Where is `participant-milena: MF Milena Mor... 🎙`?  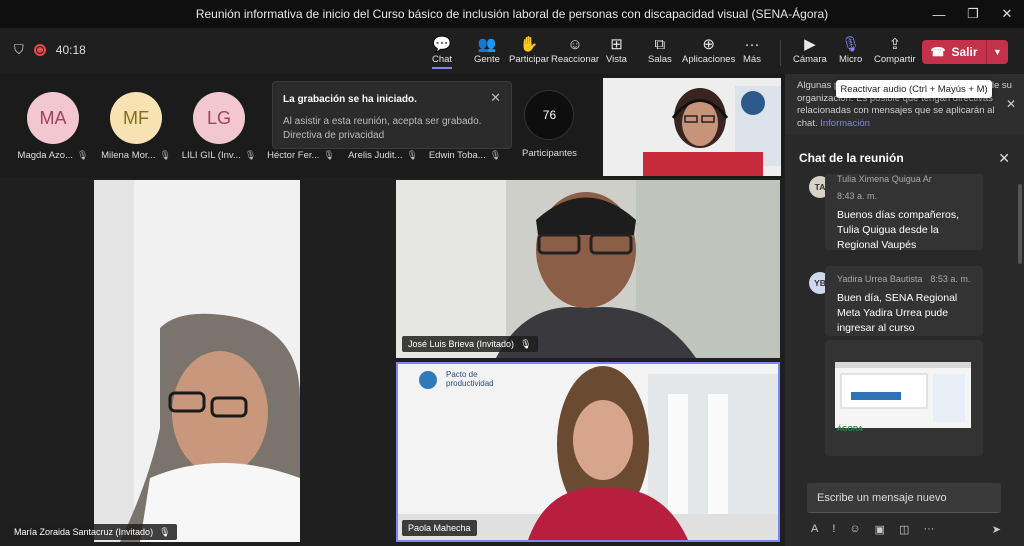
participant-milena: MF Milena Mor... 🎙 is located at coordinates (136, 126).